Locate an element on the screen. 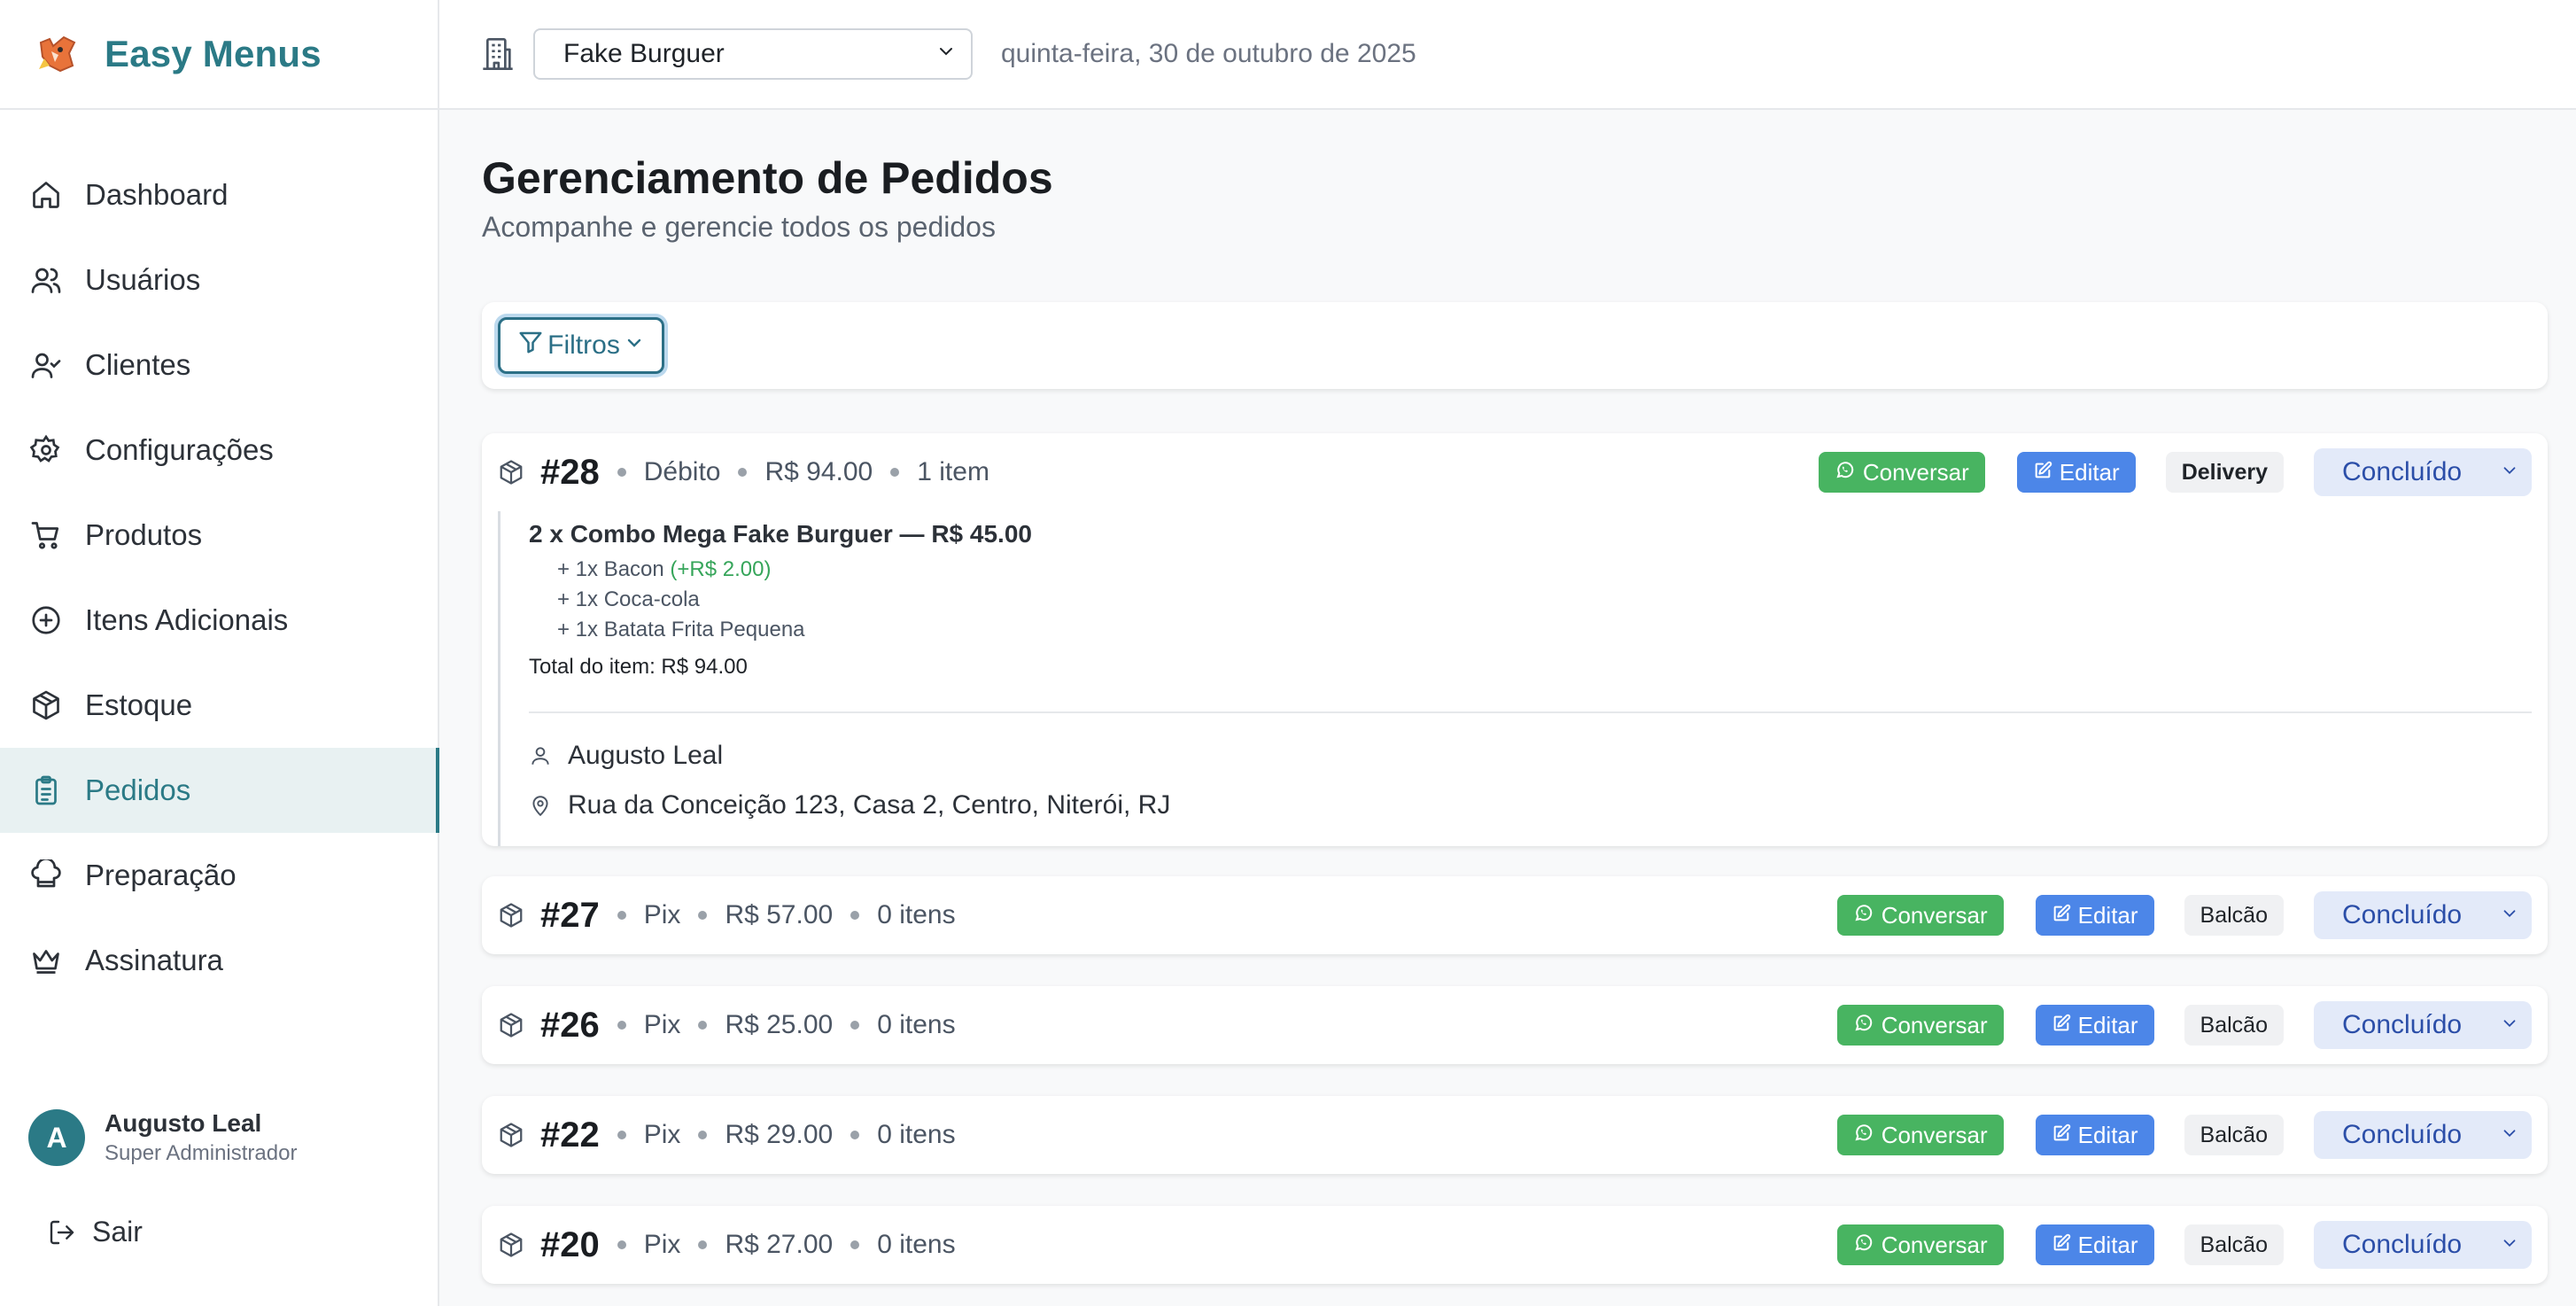 This screenshot has width=2576, height=1306. current-user: A Augusto Leal Super Administrador is located at coordinates (162, 1137).